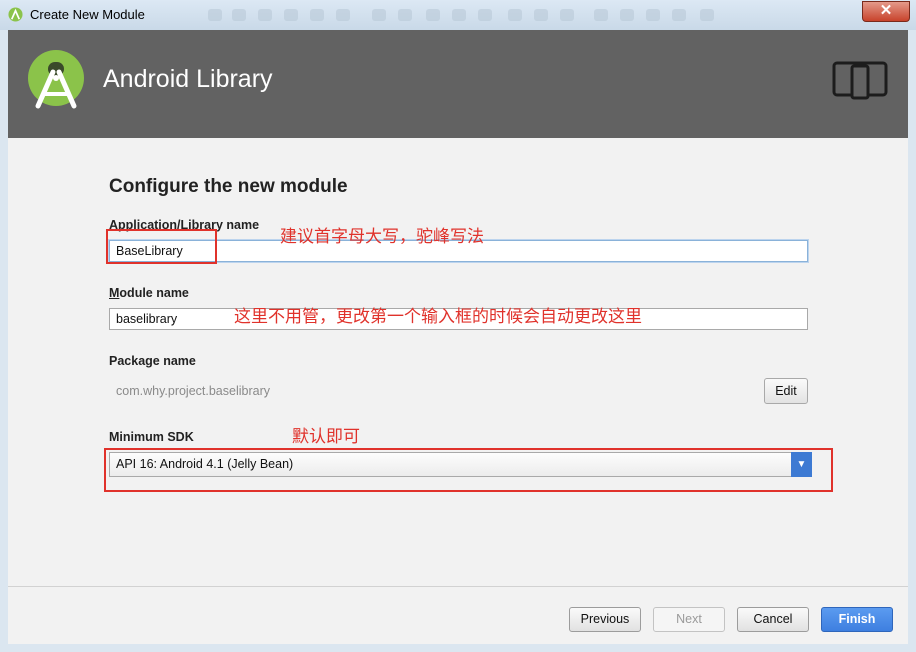  I want to click on annotation-box-min-sdk, so click(468, 470).